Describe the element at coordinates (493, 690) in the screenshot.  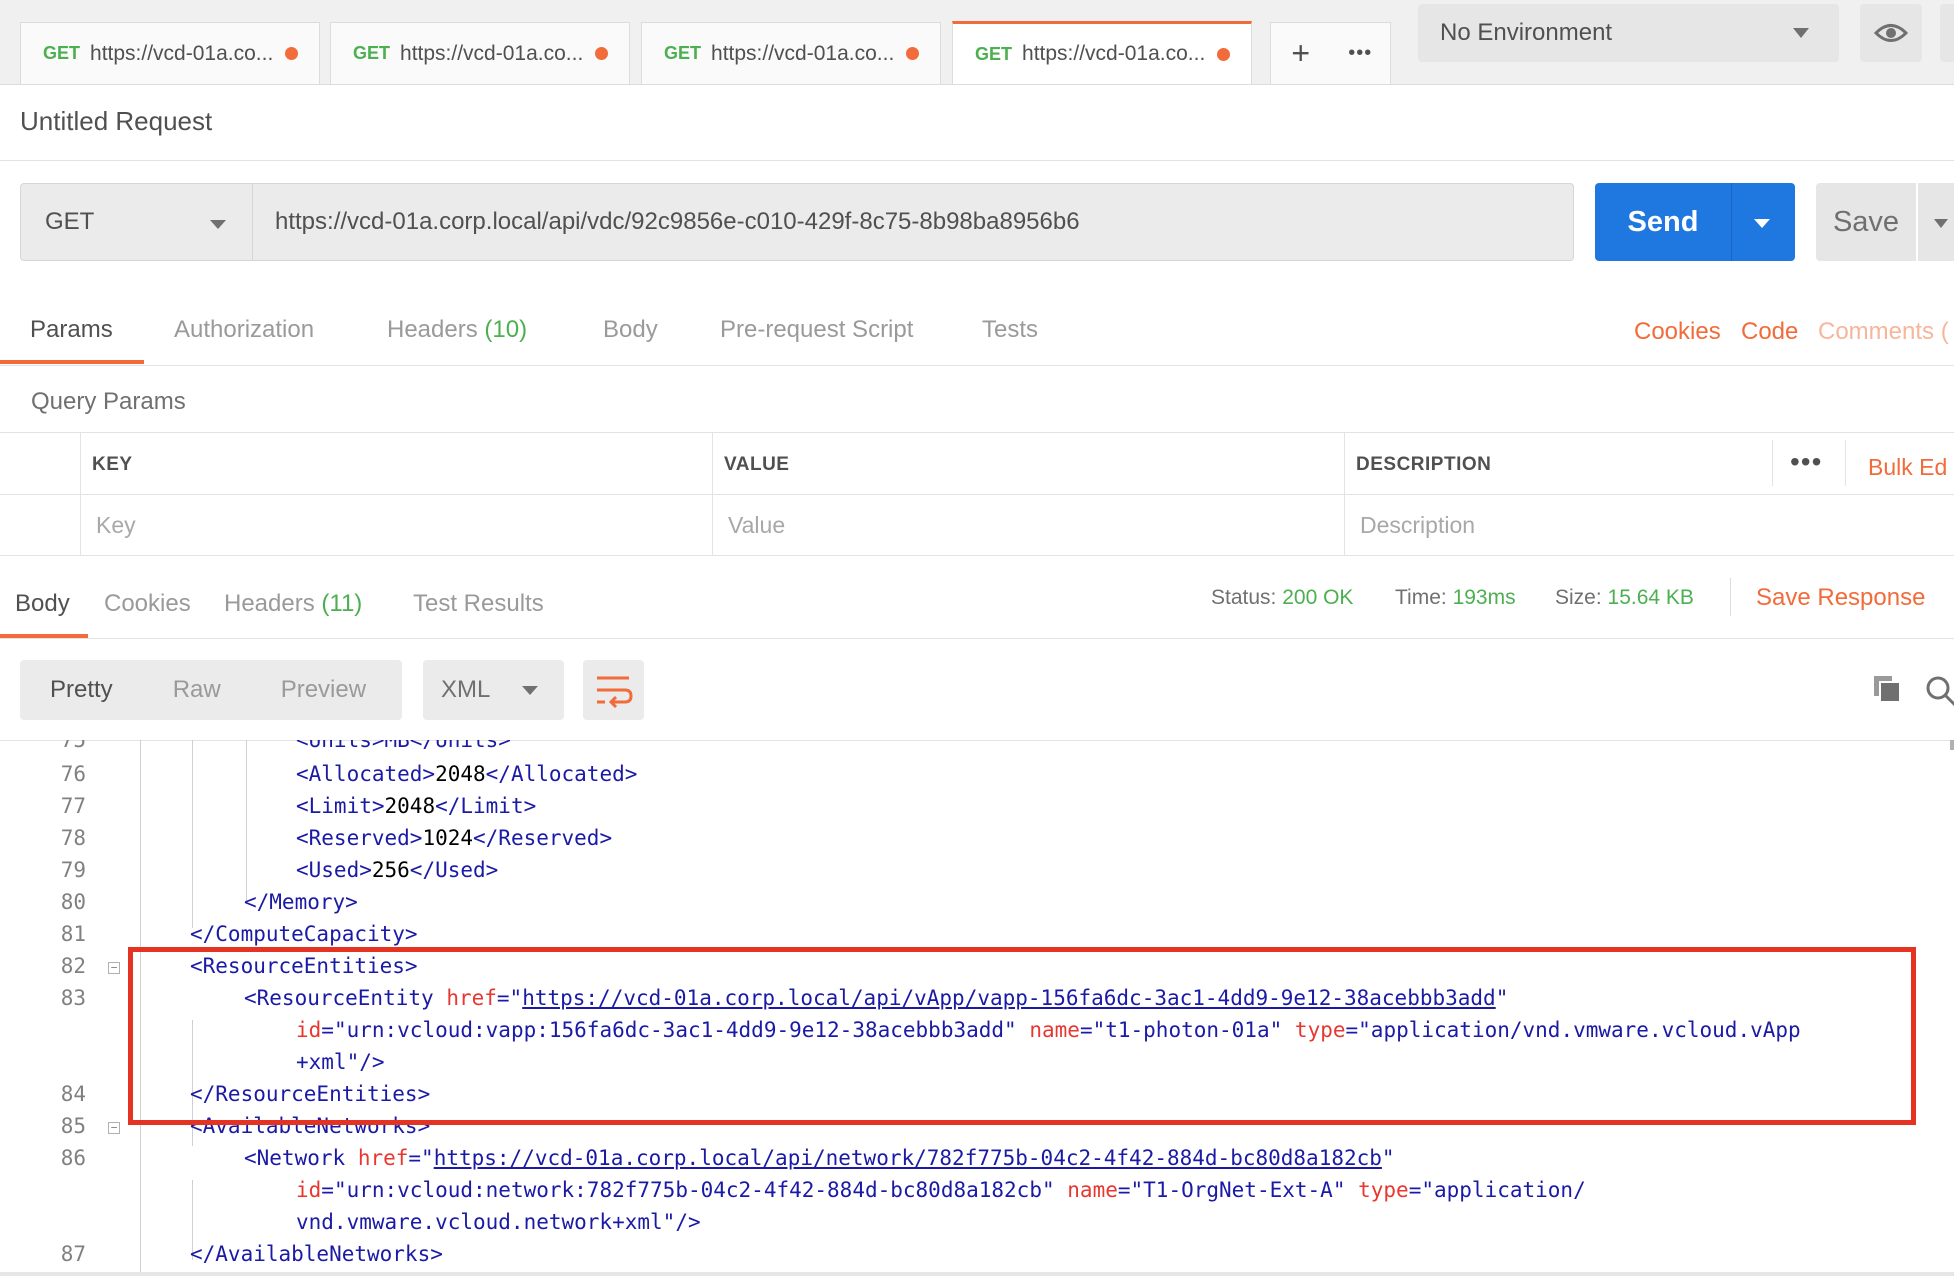
I see `format-select: XML` at that location.